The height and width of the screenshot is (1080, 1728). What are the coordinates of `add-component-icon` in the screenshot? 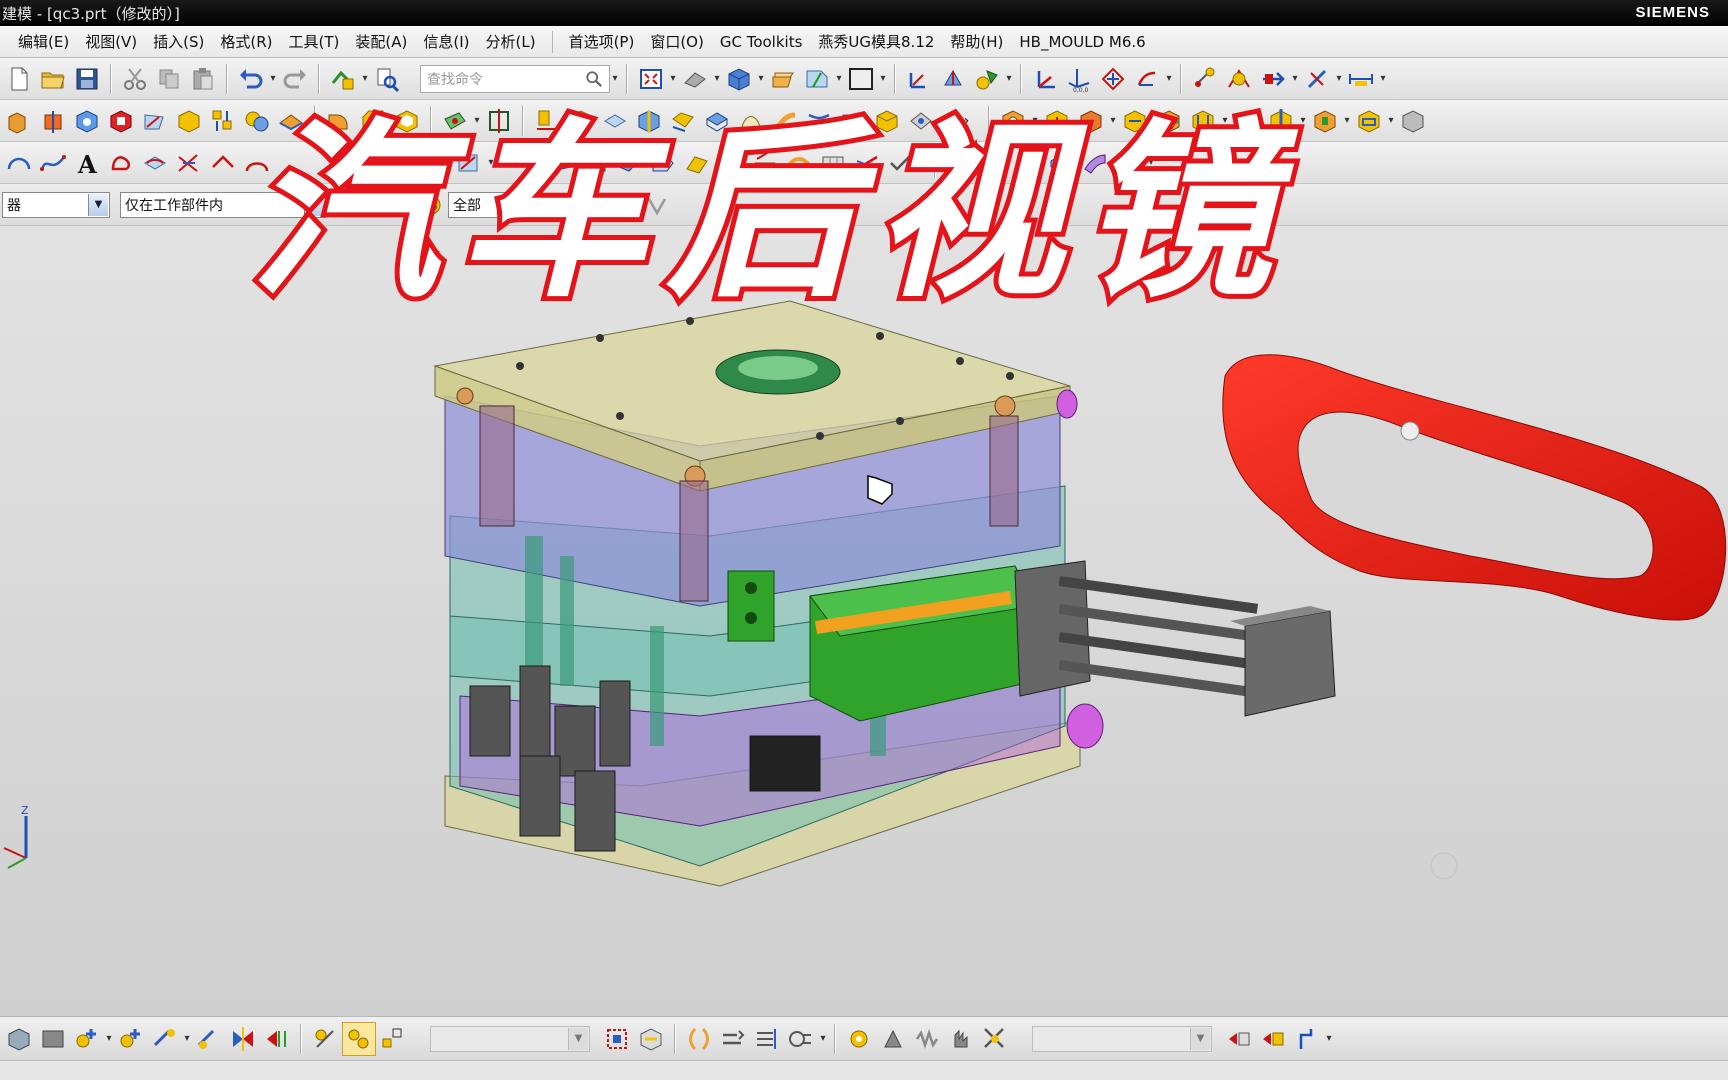 It's located at (87, 1039).